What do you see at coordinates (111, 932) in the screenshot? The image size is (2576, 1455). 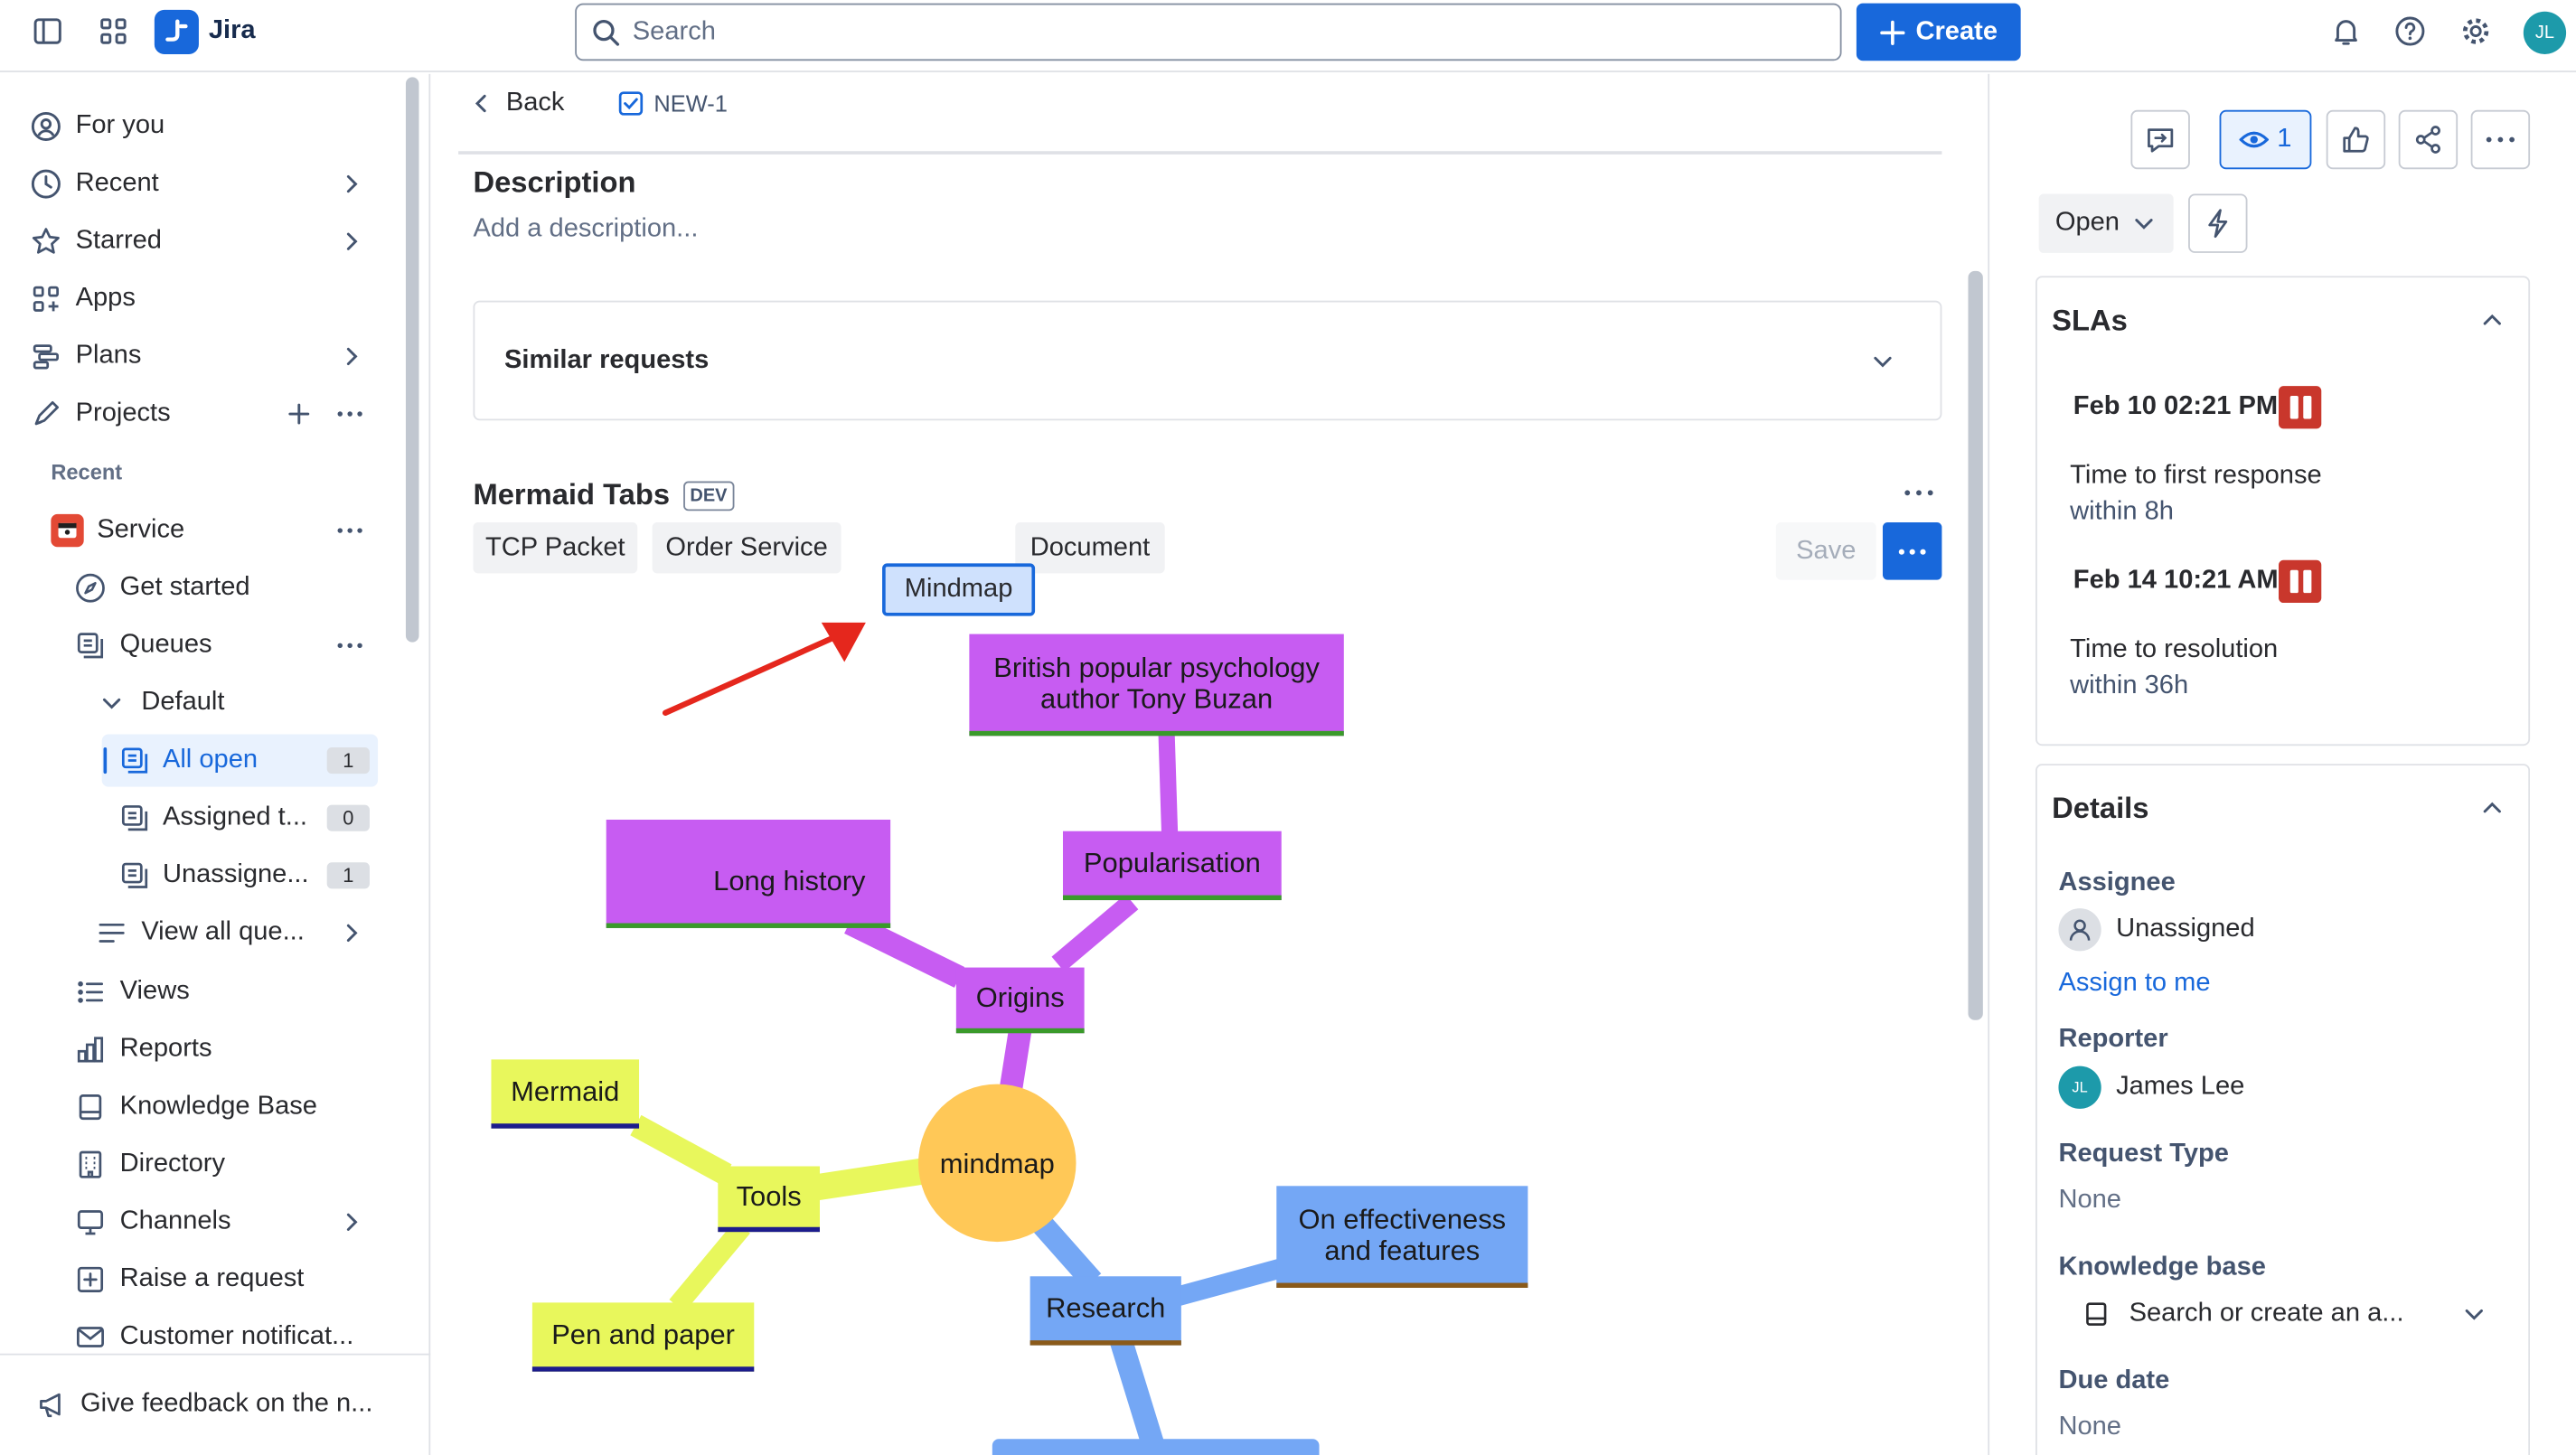 I see `list-lines-icon` at bounding box center [111, 932].